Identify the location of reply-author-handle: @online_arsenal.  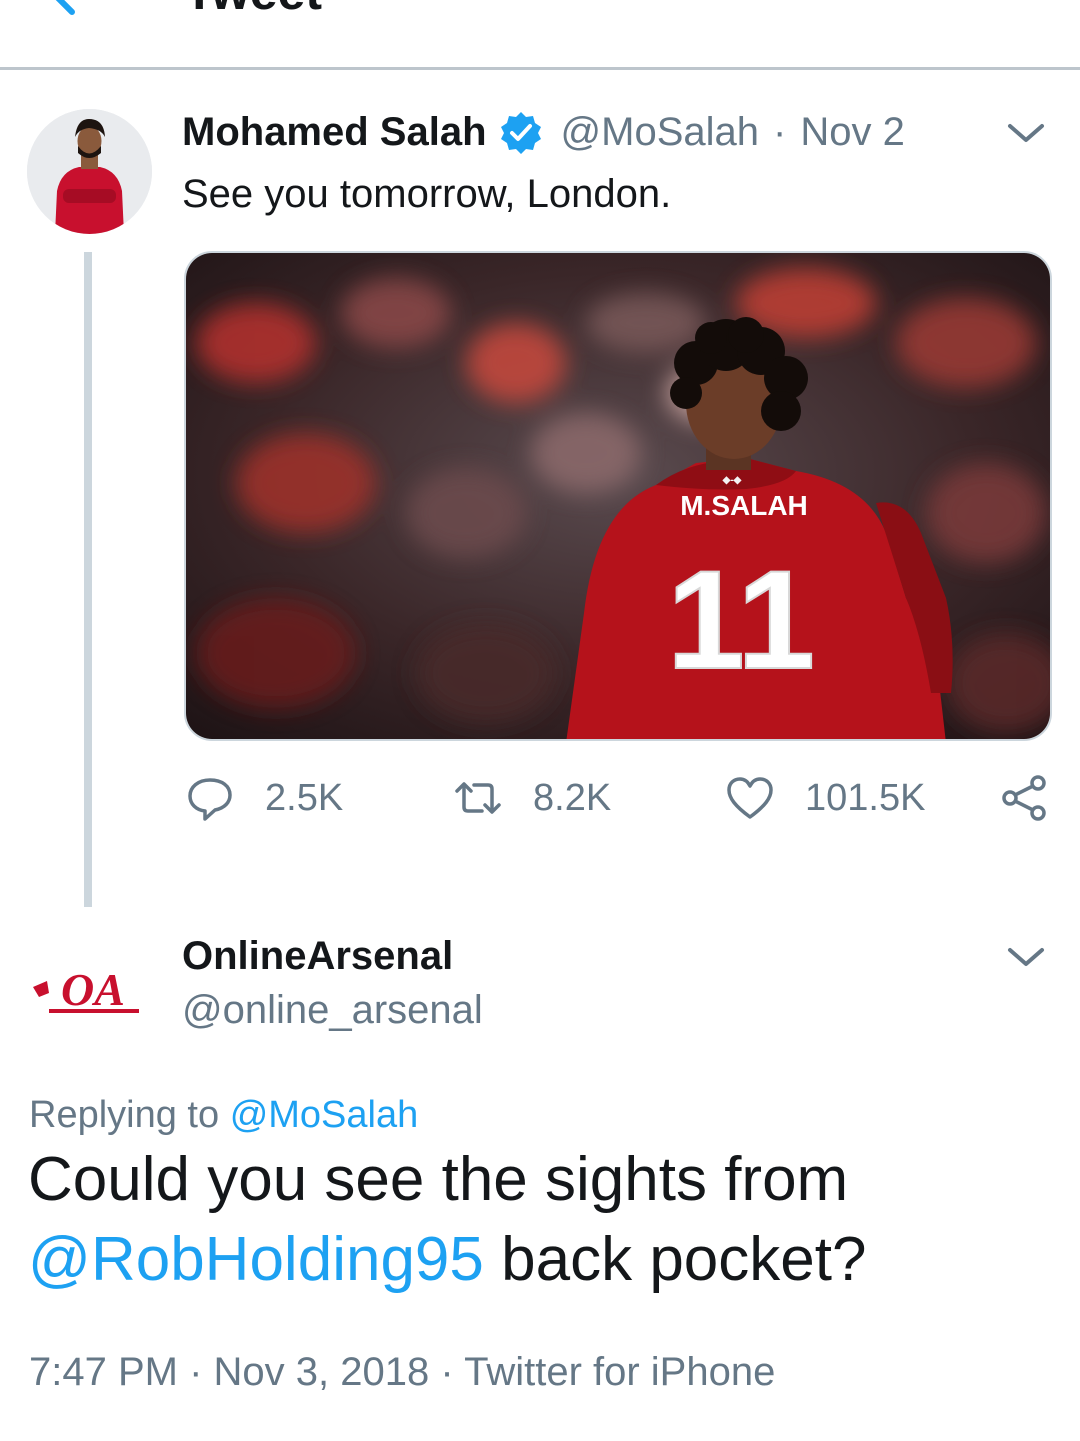
(332, 1010).